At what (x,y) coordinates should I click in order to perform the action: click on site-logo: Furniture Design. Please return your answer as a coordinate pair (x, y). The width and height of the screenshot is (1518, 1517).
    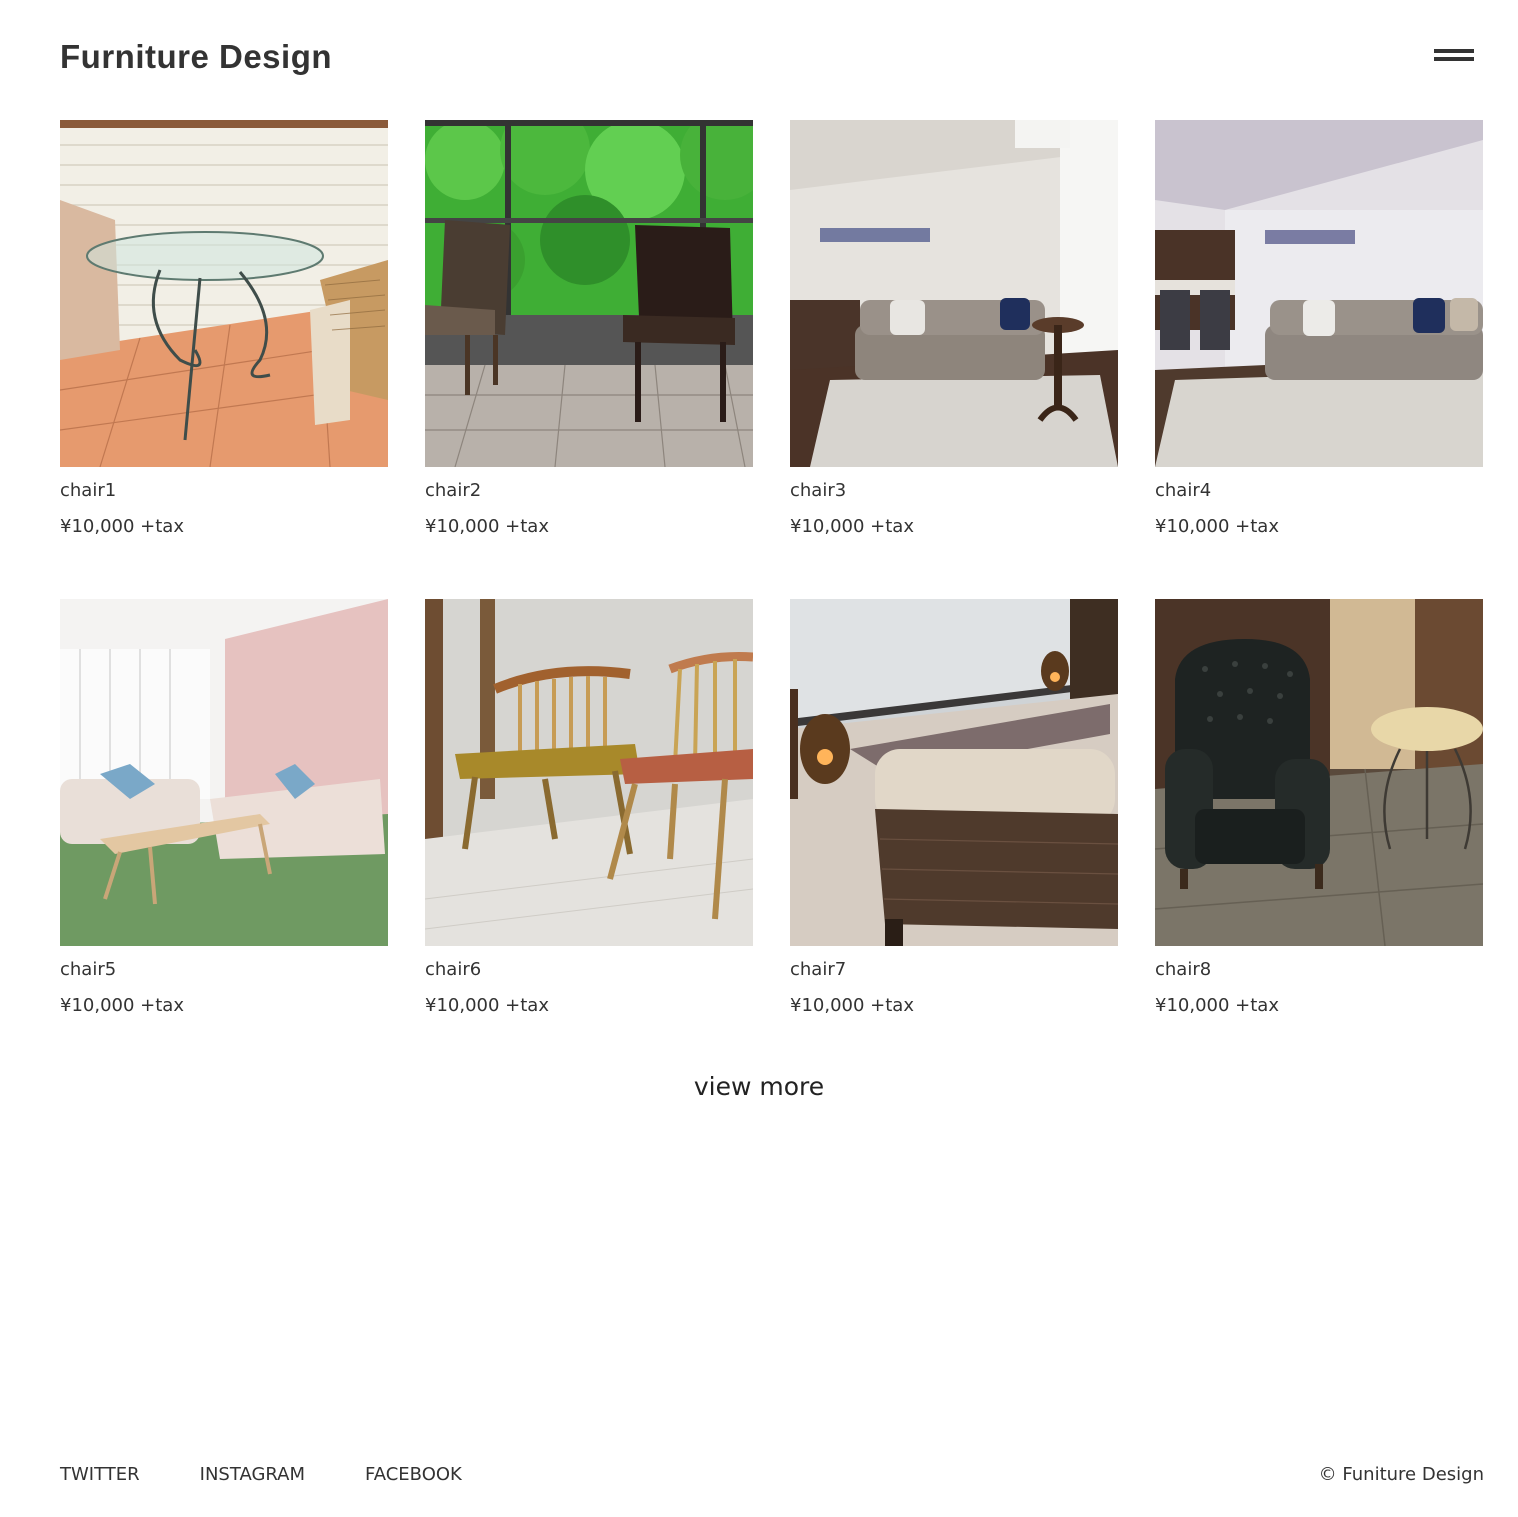
    Looking at the image, I should click on (196, 57).